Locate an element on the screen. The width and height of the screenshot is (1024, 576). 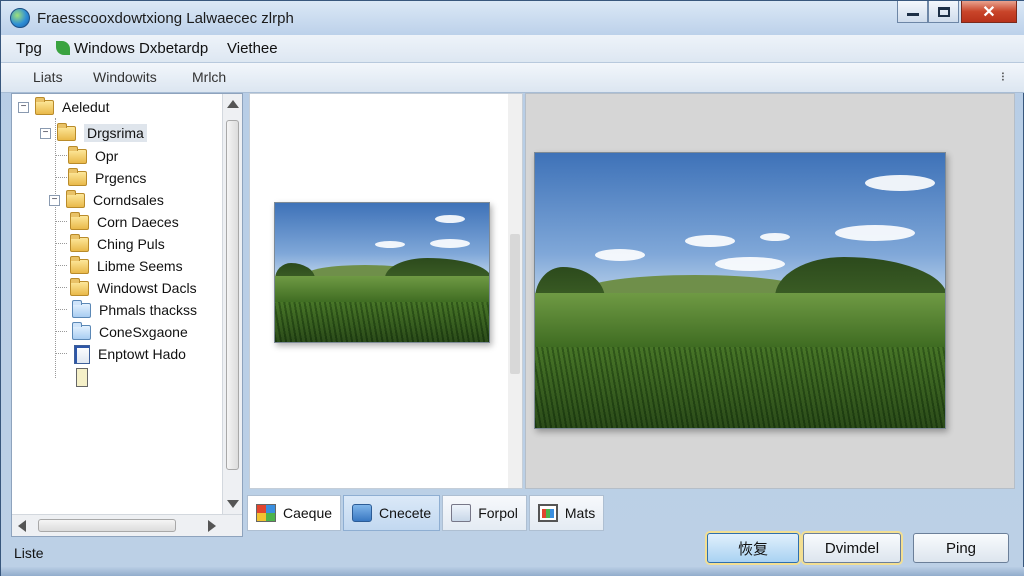
close-icon: ✕ is located at coordinates (989, 12).